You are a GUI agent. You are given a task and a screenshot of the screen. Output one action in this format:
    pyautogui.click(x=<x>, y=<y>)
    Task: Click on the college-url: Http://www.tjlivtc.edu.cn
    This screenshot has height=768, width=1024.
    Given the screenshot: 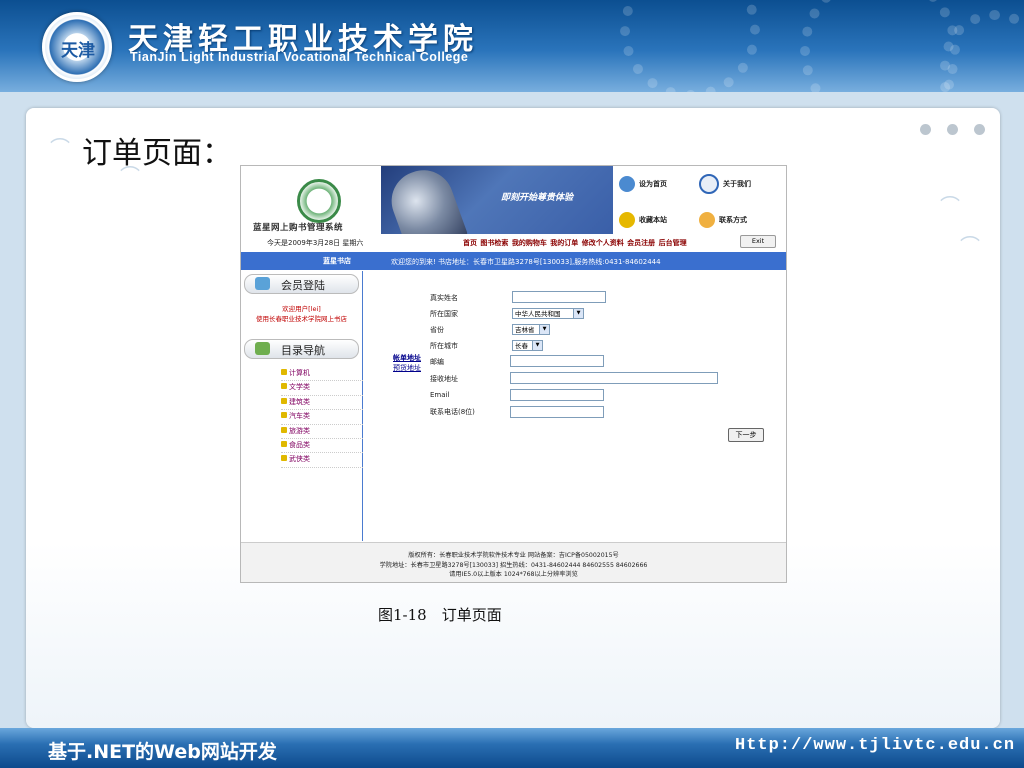 What is the action you would take?
    pyautogui.click(x=875, y=745)
    